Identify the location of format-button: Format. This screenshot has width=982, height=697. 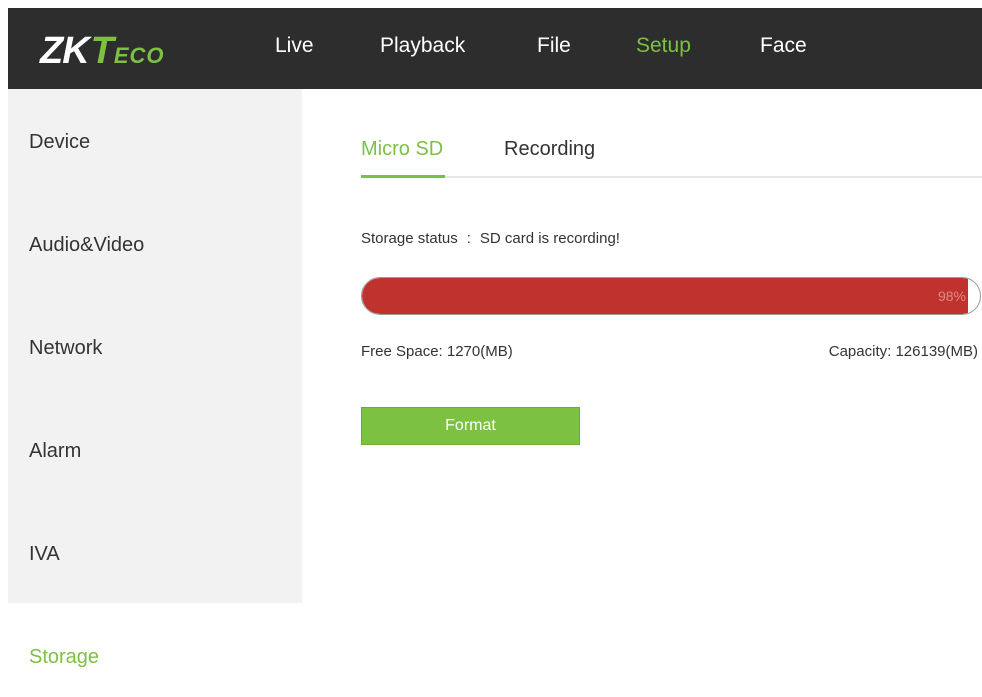
(470, 426).